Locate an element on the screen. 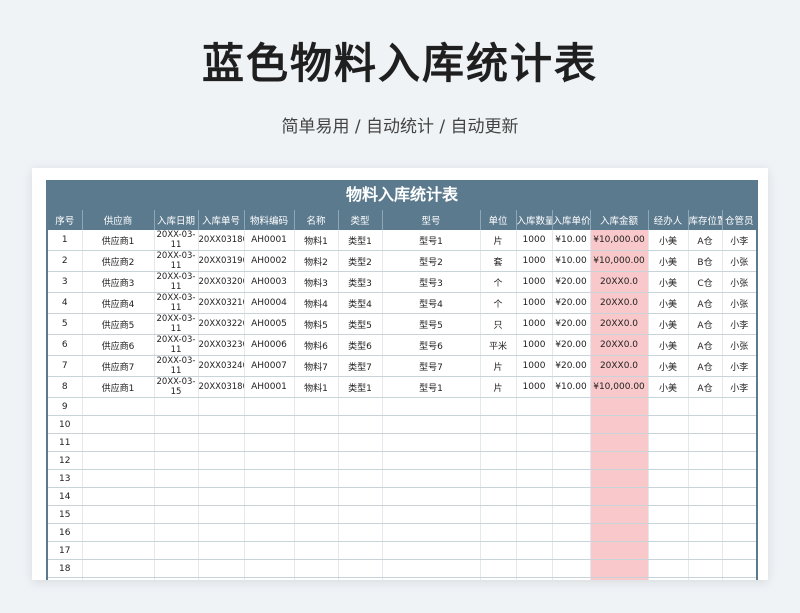 This screenshot has width=800, height=613. table-cell: 物料6 is located at coordinates (315, 345).